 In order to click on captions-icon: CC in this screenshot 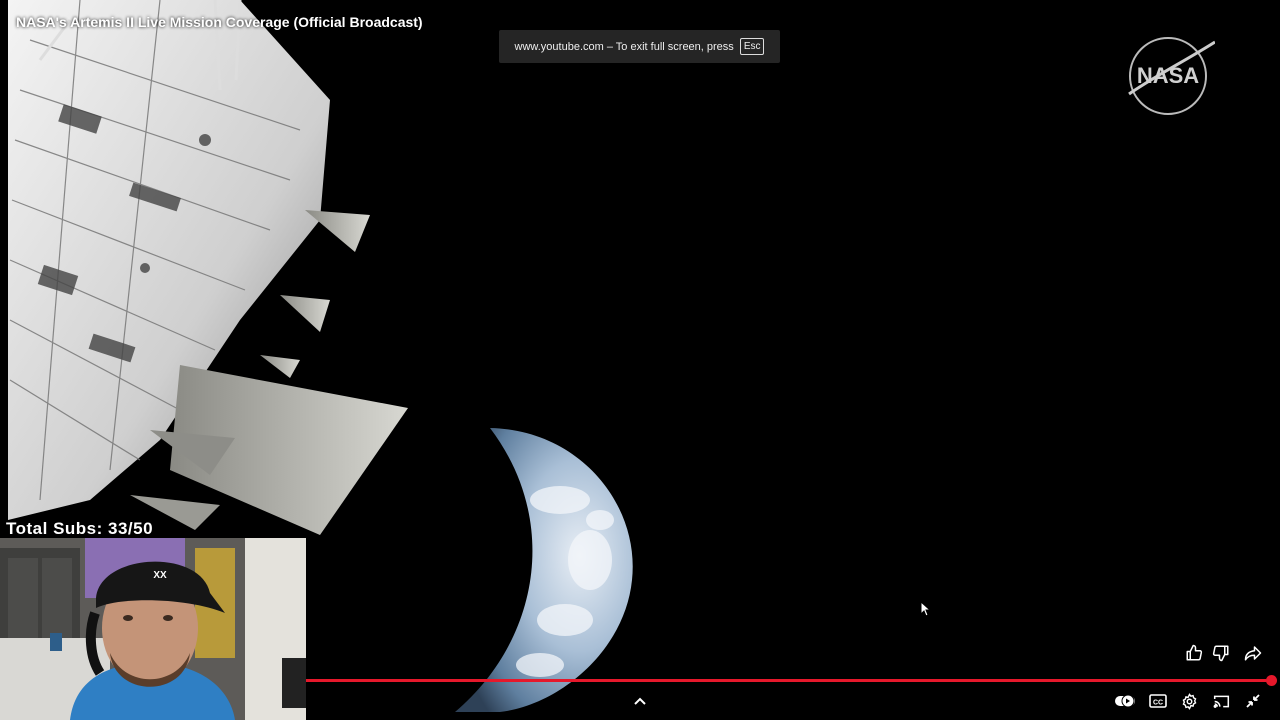, I will do `click(1158, 701)`.